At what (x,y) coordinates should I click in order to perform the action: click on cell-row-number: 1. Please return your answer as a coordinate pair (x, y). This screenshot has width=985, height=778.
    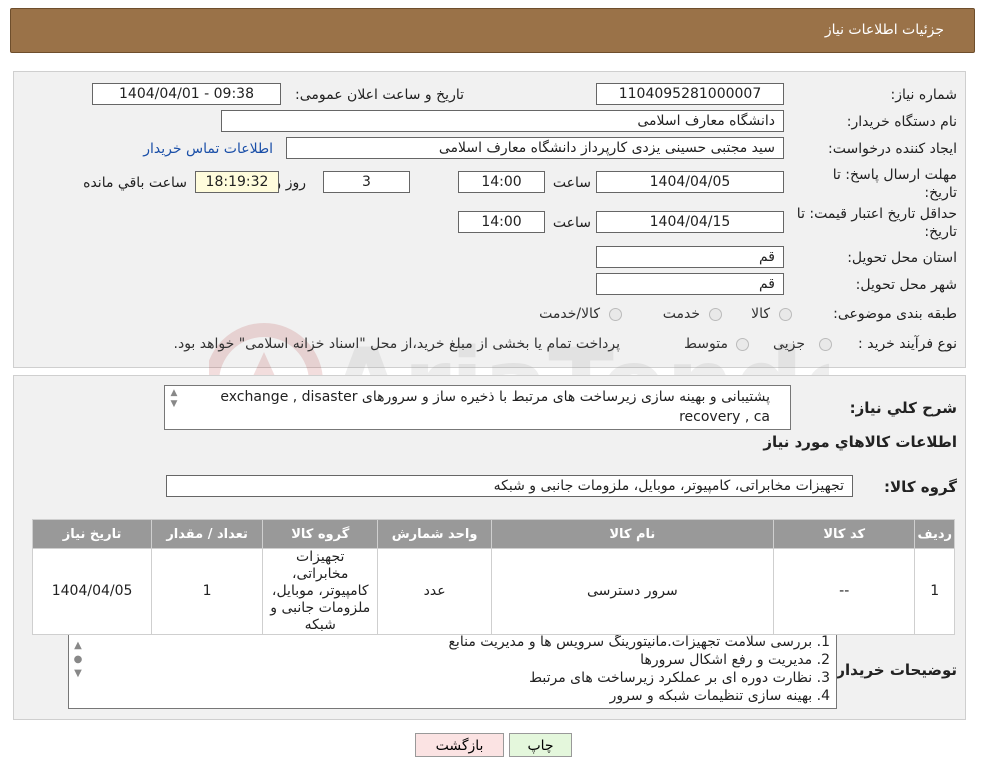
    Looking at the image, I should click on (934, 591).